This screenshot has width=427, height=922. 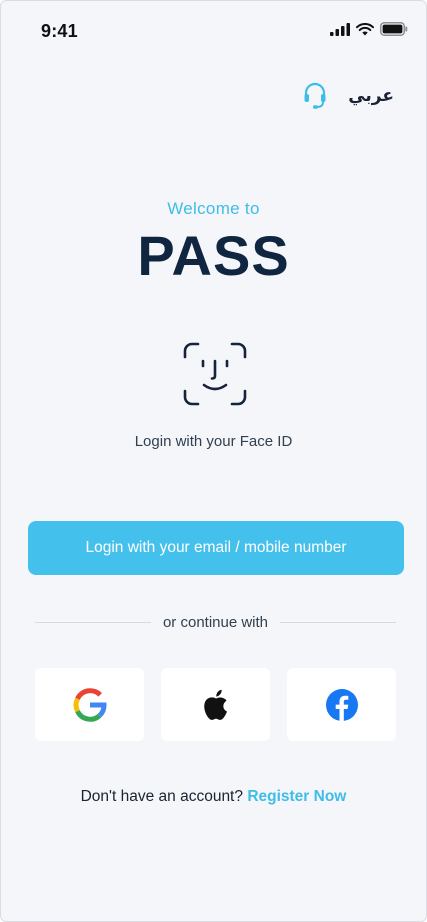 I want to click on signal-icon, so click(x=340, y=29).